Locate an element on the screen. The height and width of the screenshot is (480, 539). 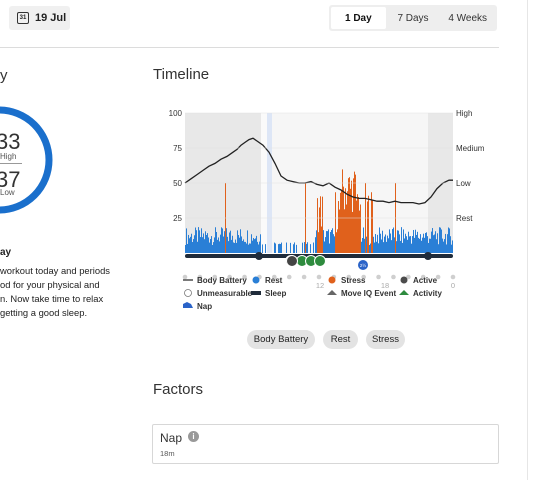
ring-high-label: High is located at coordinates (8, 156).